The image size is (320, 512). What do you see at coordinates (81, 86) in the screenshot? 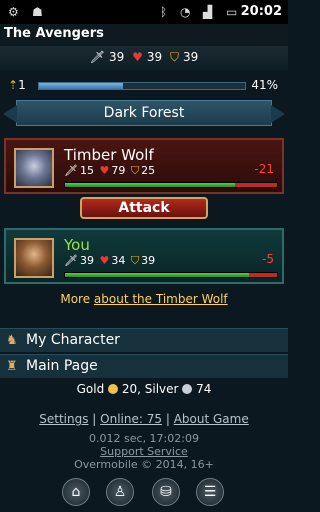
I see `xp-progress-fill` at bounding box center [81, 86].